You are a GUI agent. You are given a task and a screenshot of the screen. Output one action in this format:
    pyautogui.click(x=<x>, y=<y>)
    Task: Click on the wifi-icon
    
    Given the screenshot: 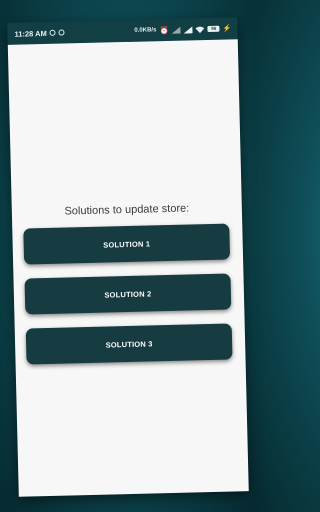 What is the action you would take?
    pyautogui.click(x=200, y=29)
    